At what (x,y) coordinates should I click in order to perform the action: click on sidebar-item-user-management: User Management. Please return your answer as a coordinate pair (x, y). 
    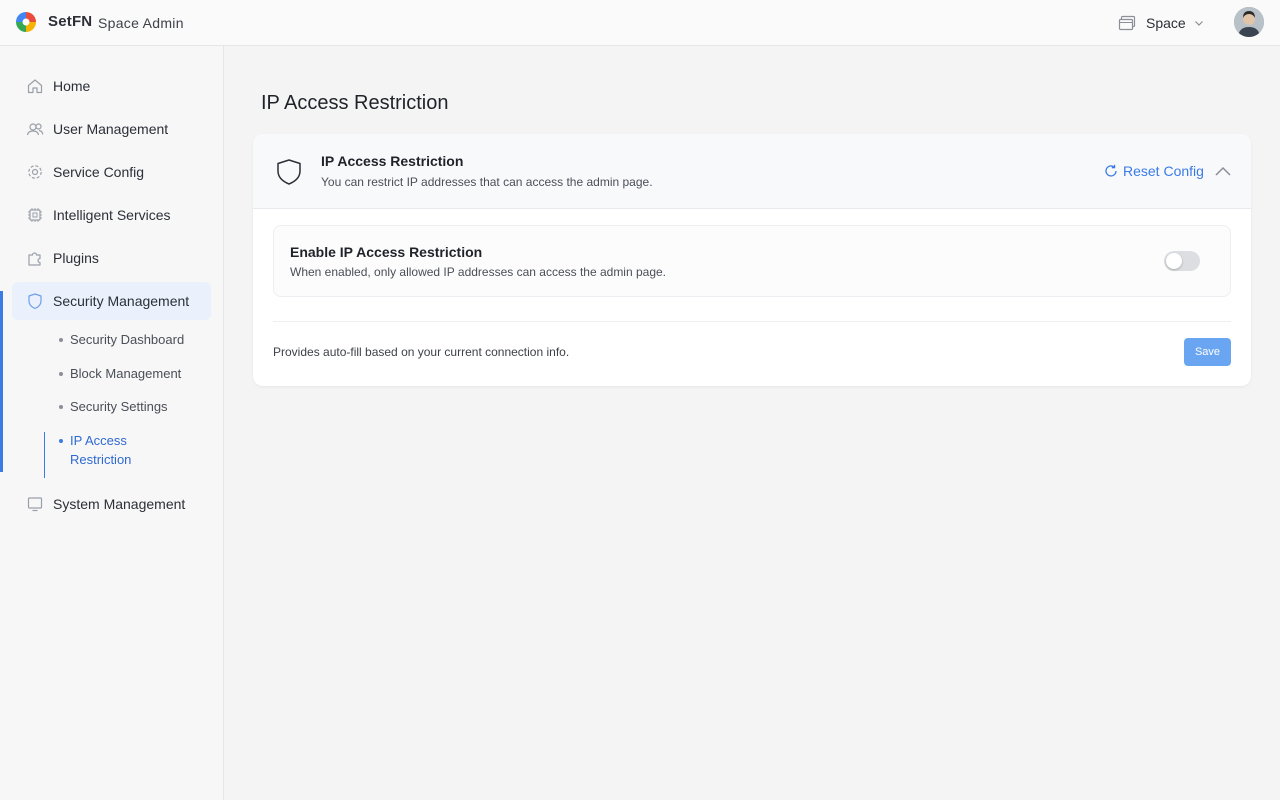
    Looking at the image, I should click on (111, 129).